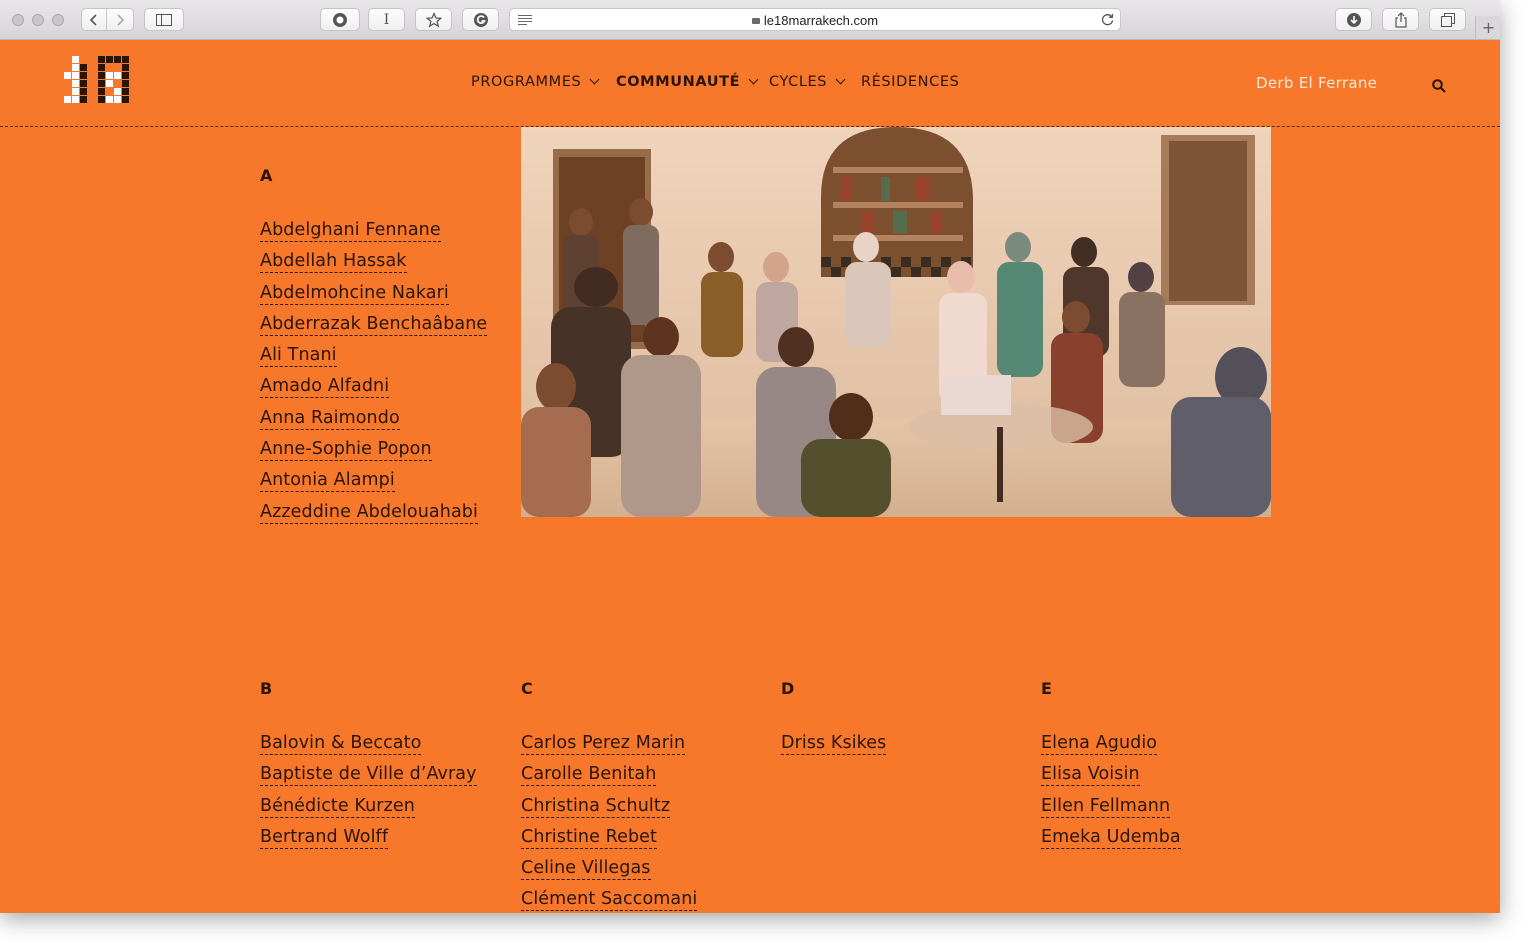 The image size is (1530, 943). I want to click on list-item: Abdellah Hassak, so click(373, 266).